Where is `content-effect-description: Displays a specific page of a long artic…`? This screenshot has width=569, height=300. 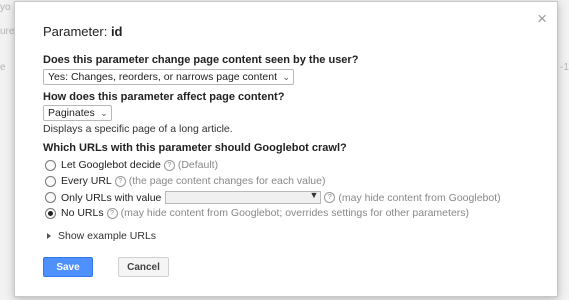
content-effect-description: Displays a specific page of a long artic… is located at coordinates (138, 129).